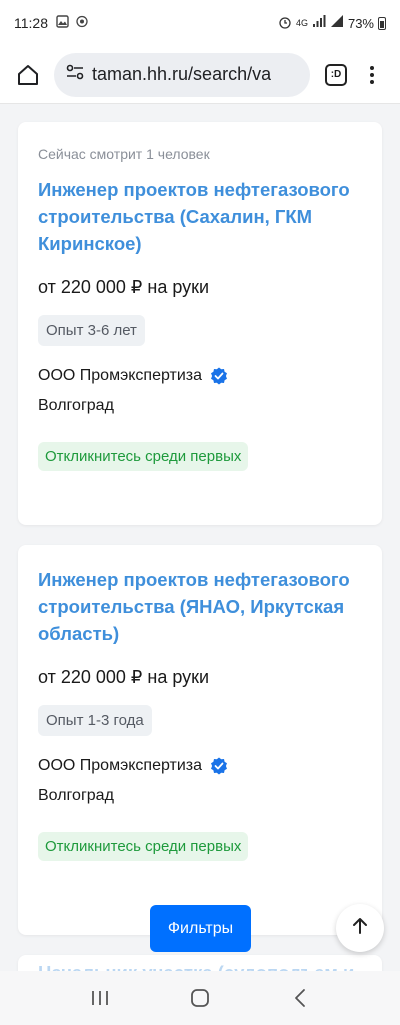 Image resolution: width=400 pixels, height=1025 pixels. Describe the element at coordinates (28, 75) in the screenshot. I see `home-icon` at that location.